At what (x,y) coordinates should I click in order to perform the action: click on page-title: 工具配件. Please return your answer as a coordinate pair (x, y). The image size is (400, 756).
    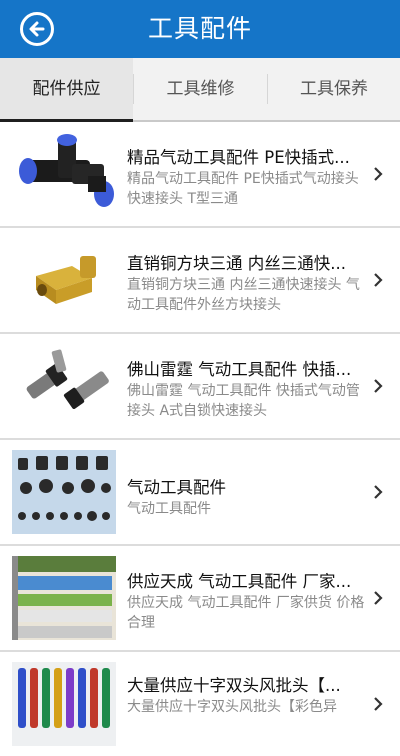
    Looking at the image, I should click on (199, 28).